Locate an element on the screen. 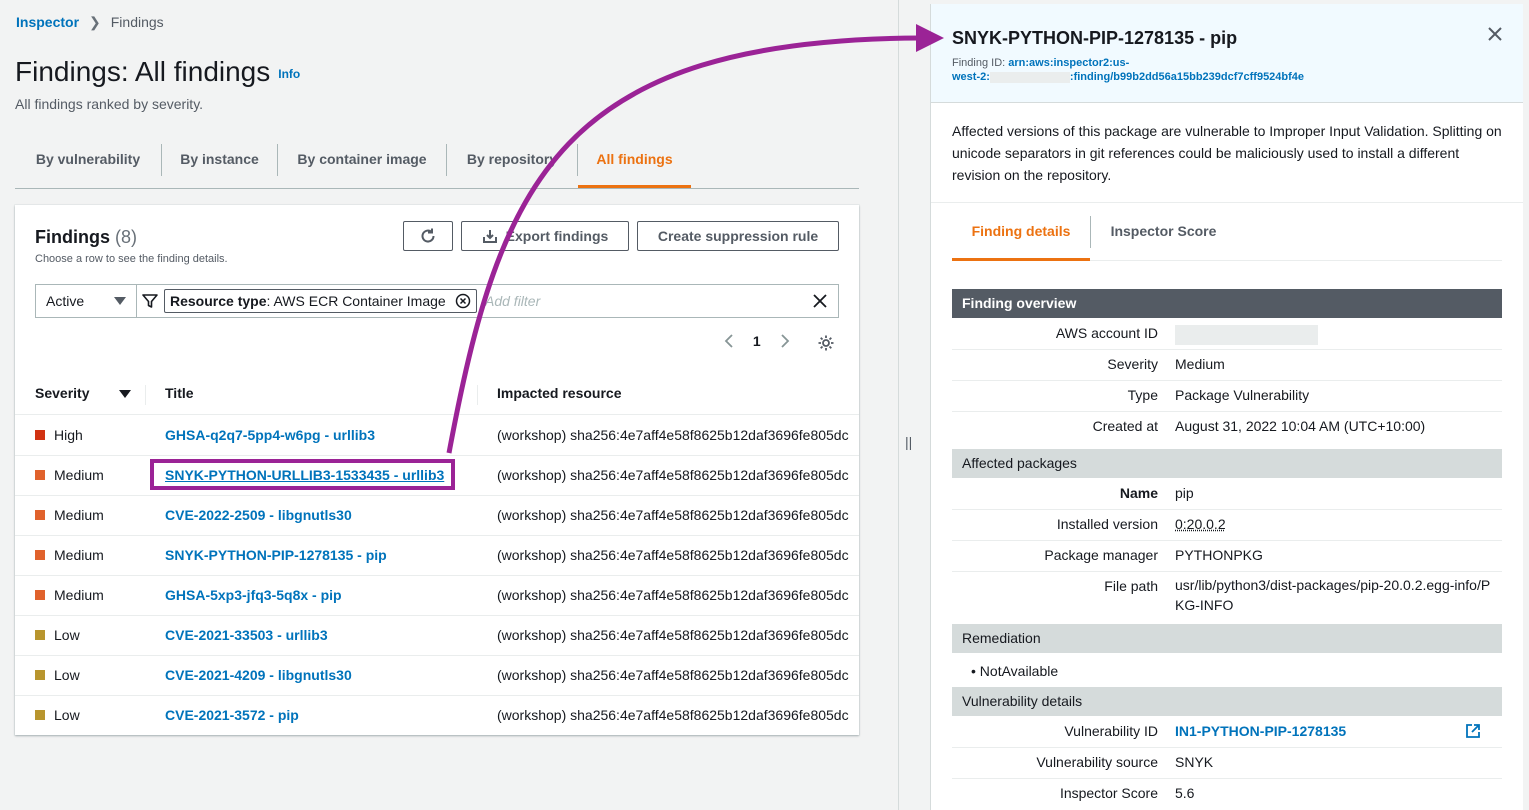  breadcrumb-inspector: Inspector is located at coordinates (47, 22).